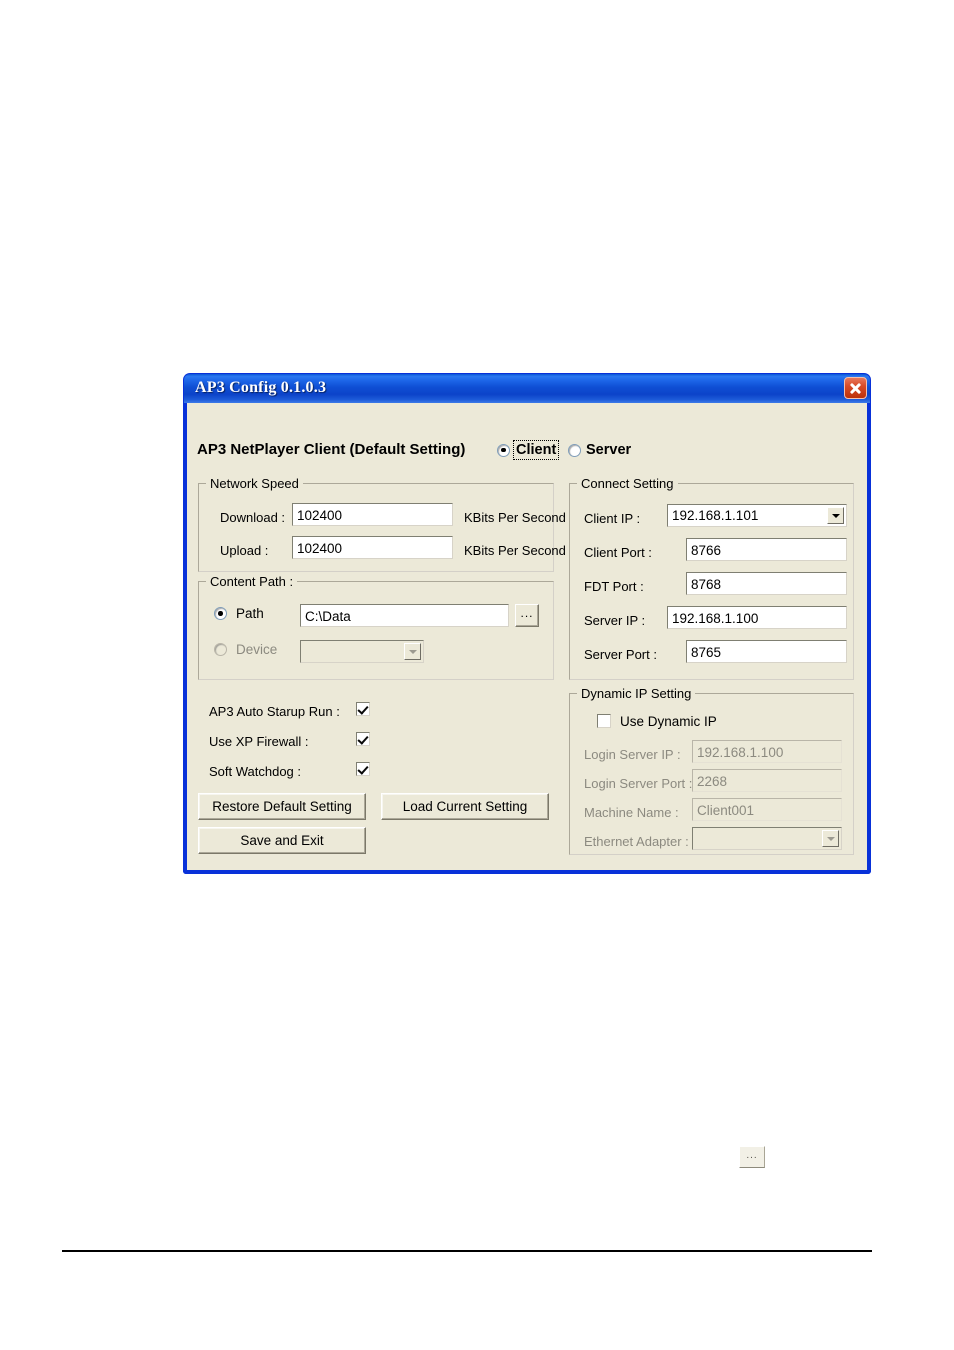  I want to click on radio-server-indicator, so click(574, 450).